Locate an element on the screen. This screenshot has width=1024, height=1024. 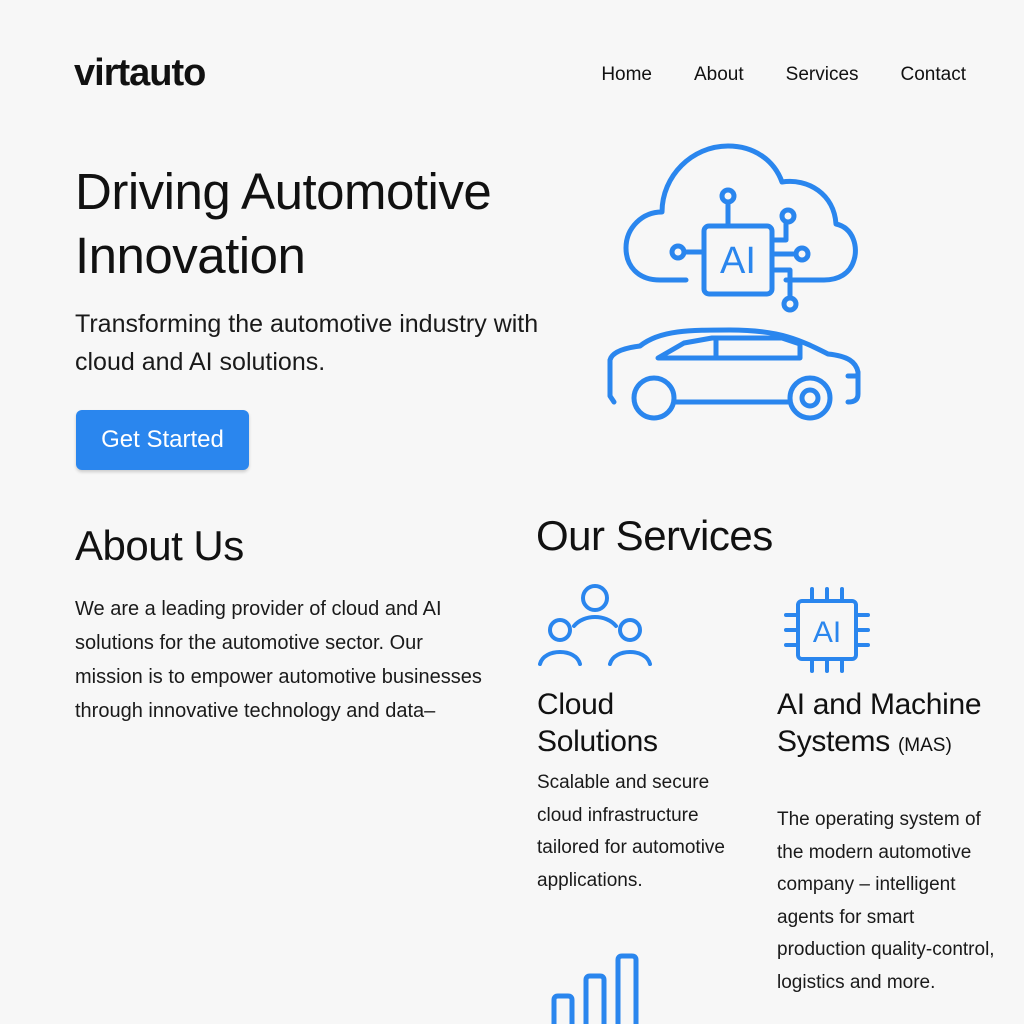
nav-contact: Contact is located at coordinates (933, 75).